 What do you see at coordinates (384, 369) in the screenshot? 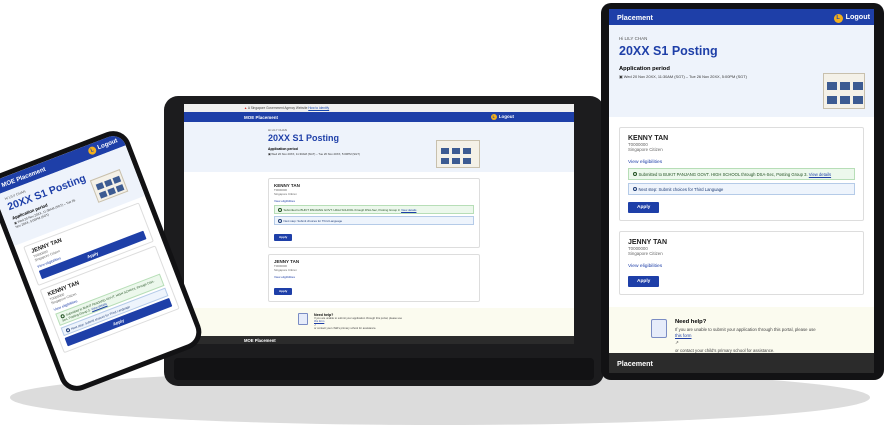
I see `laptop-base` at bounding box center [384, 369].